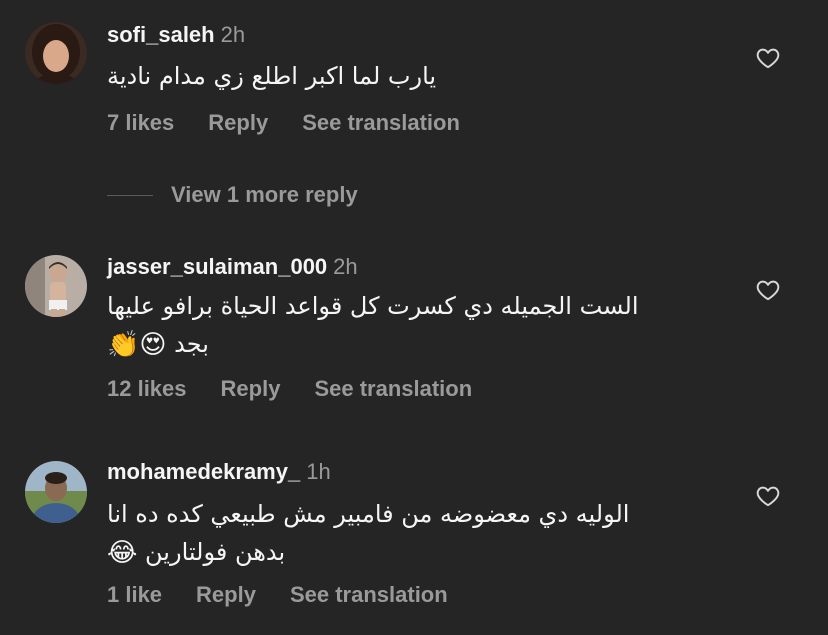  Describe the element at coordinates (147, 388) in the screenshot. I see `likes-count: 12 likes` at that location.